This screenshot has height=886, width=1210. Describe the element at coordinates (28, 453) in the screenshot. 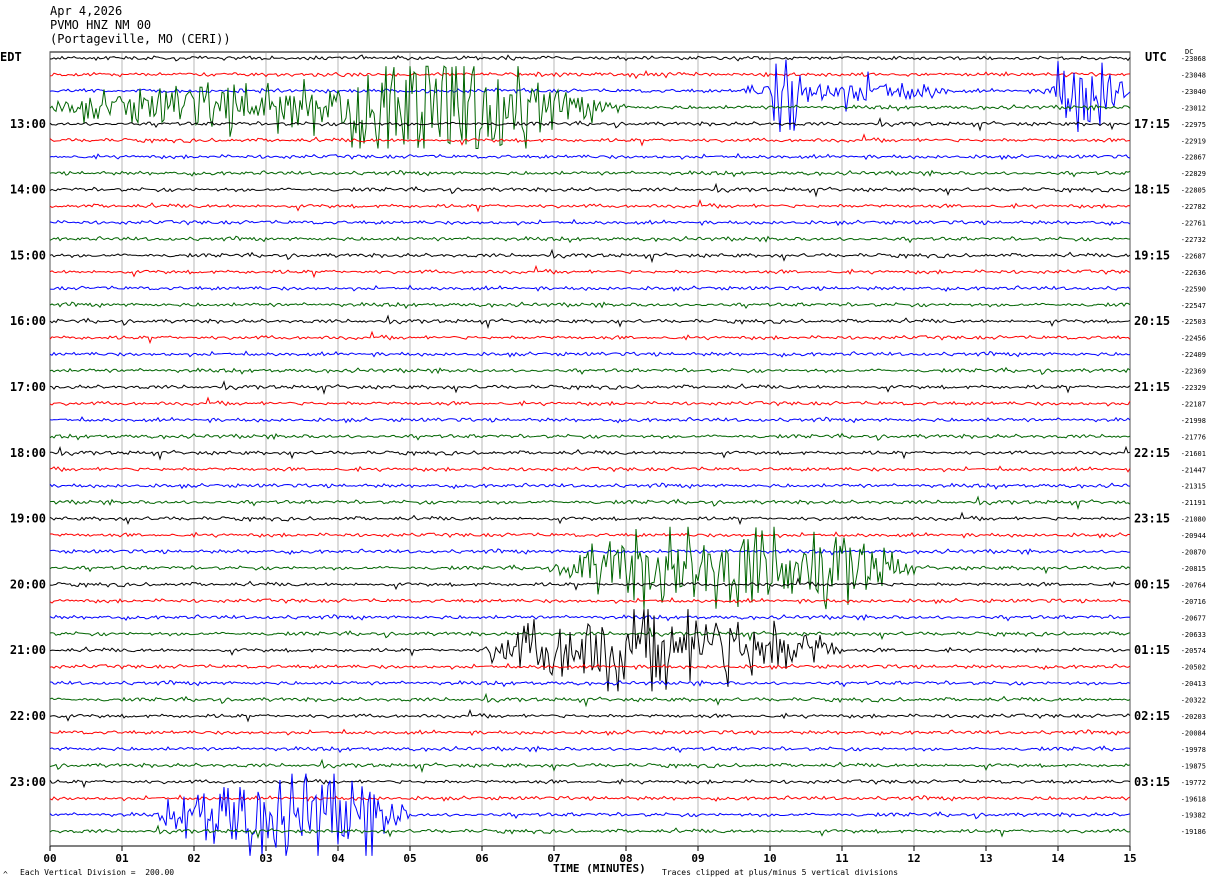

I see `left-hour-label: 18:00` at that location.